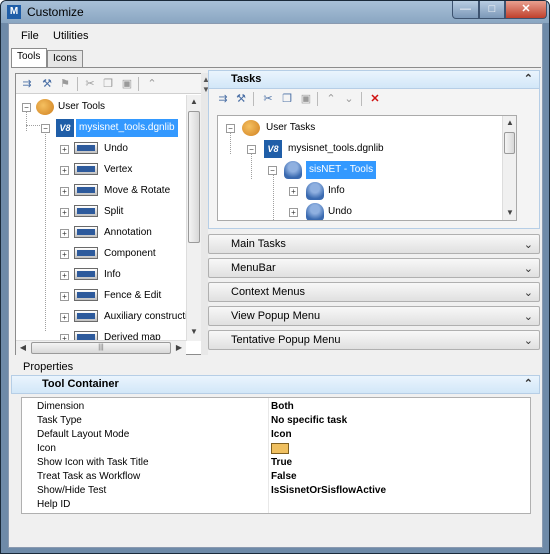 Image resolution: width=550 pixels, height=554 pixels. Describe the element at coordinates (29, 58) in the screenshot. I see `tab-tools: Tools` at that location.